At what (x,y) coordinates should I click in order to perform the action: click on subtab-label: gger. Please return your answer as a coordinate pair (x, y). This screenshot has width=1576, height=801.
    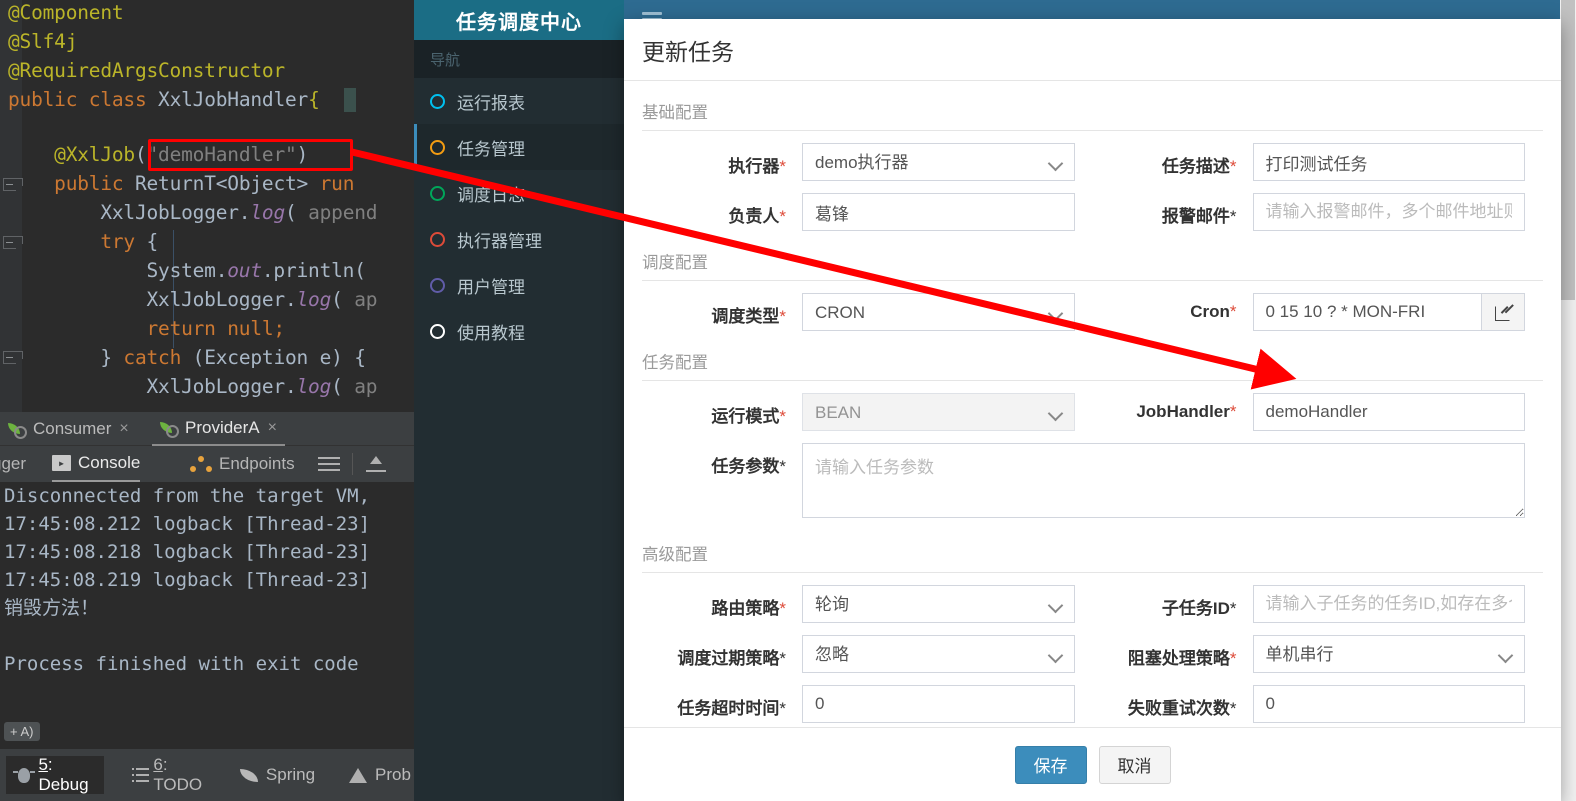
    Looking at the image, I should click on (13, 463).